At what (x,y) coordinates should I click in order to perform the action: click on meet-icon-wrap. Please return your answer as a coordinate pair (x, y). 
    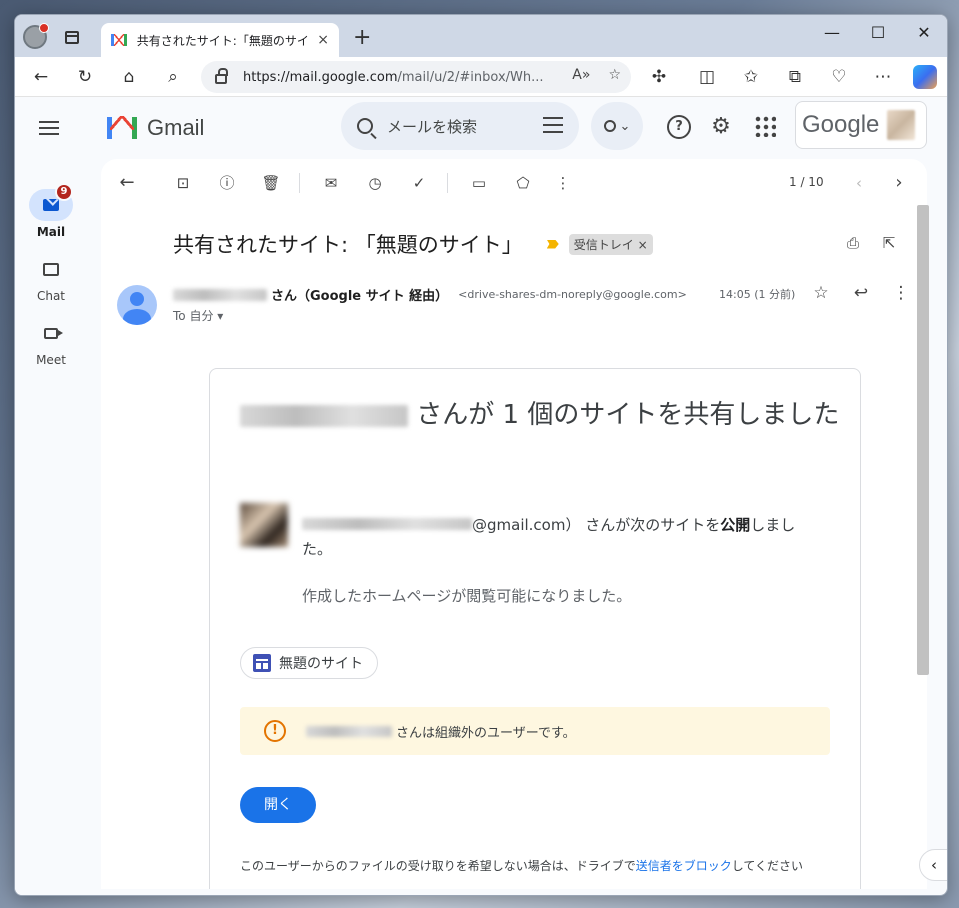
    Looking at the image, I should click on (51, 333).